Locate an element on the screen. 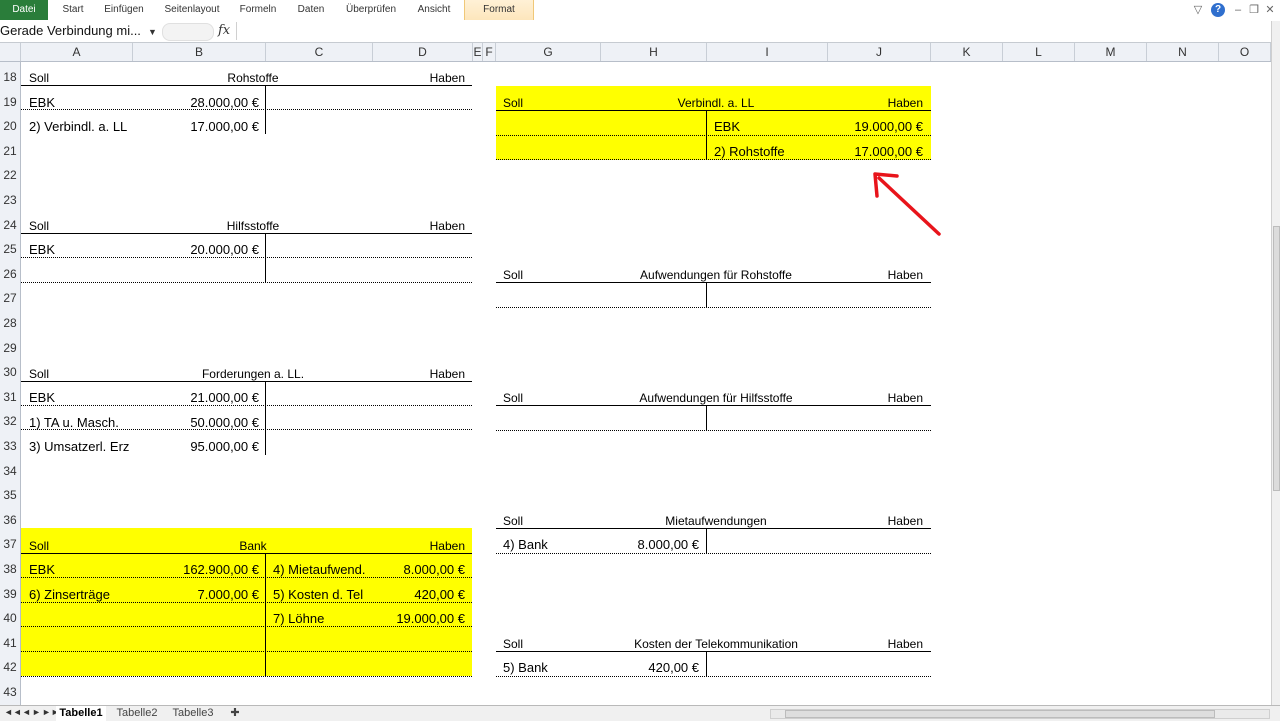 The image size is (1280, 721). horizontal-scrollbar is located at coordinates (1020, 714).